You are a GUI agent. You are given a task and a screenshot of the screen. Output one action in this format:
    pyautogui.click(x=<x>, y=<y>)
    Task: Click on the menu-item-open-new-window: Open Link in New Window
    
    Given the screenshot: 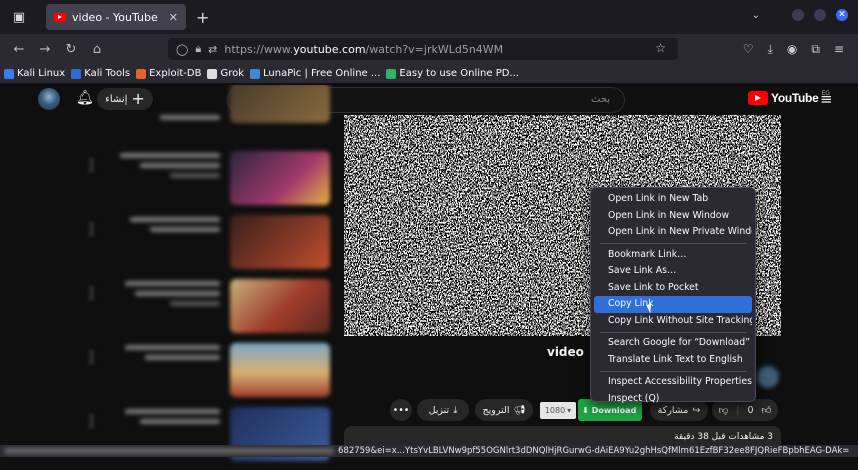 What is the action you would take?
    pyautogui.click(x=673, y=216)
    